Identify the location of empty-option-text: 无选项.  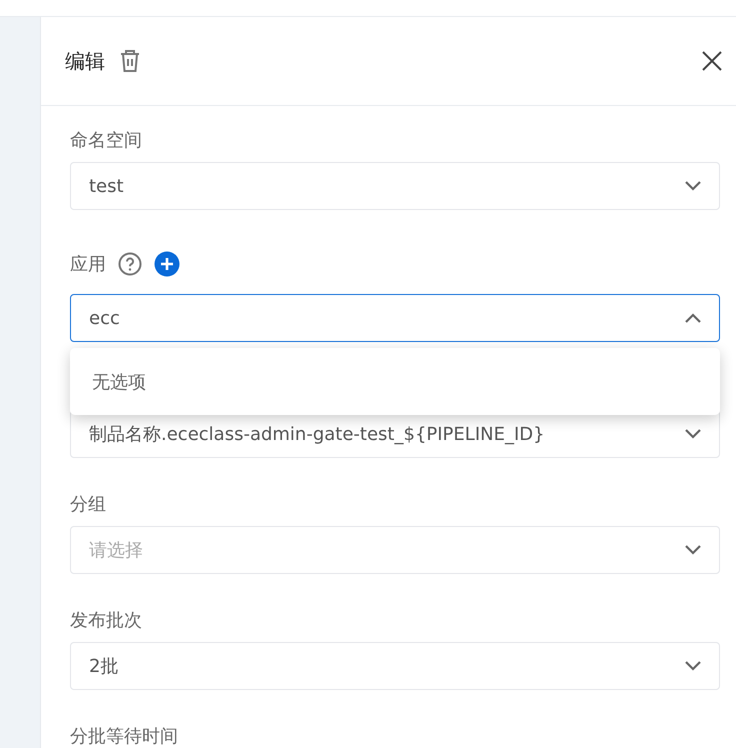
(119, 382).